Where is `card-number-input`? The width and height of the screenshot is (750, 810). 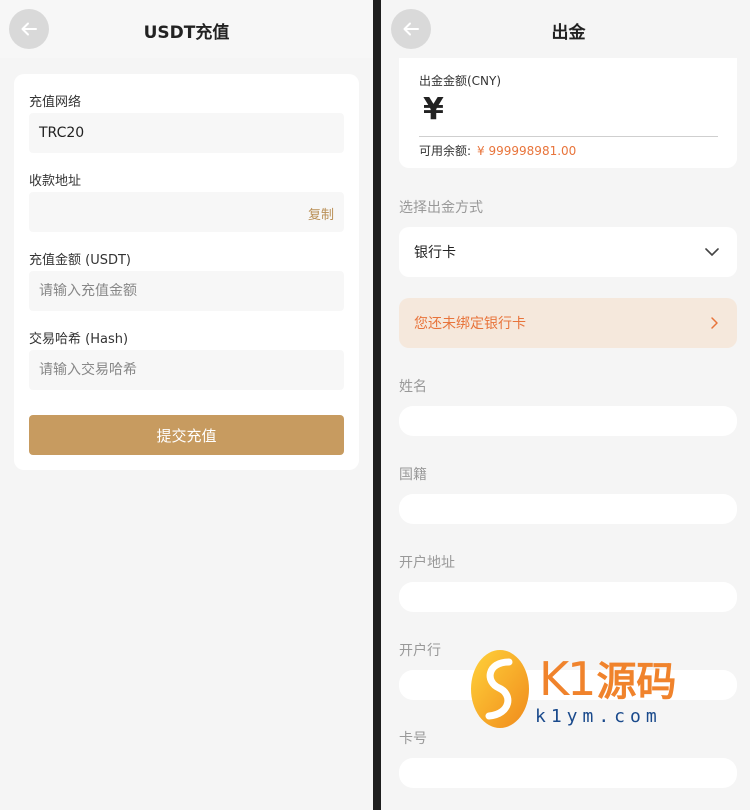 card-number-input is located at coordinates (568, 773).